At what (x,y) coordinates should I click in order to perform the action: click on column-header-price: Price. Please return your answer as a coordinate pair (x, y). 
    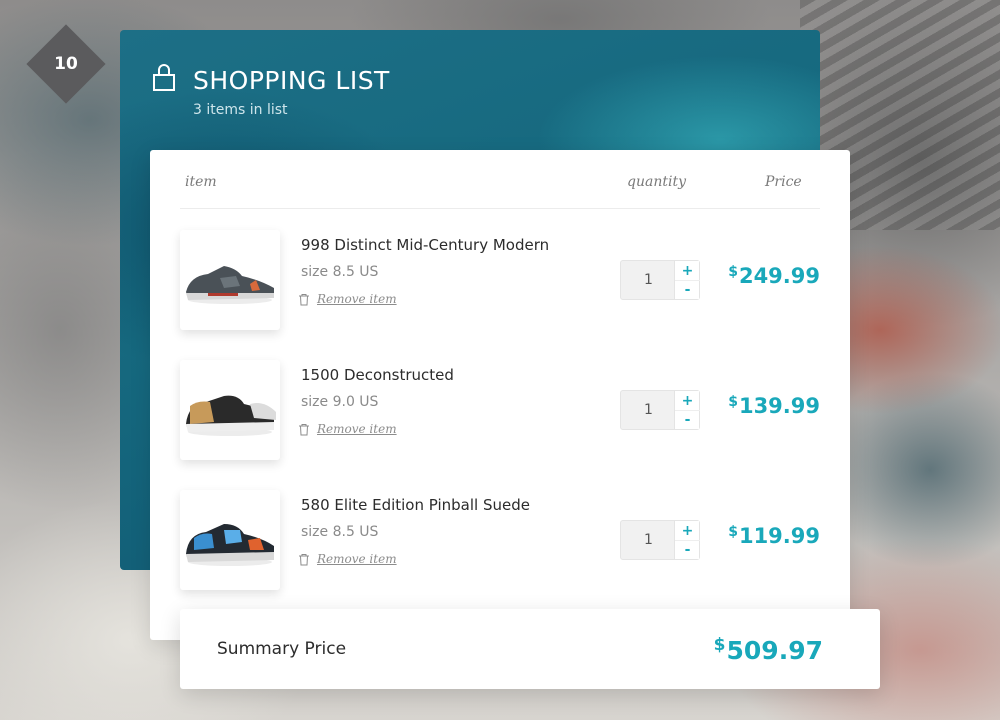
    Looking at the image, I should click on (783, 182).